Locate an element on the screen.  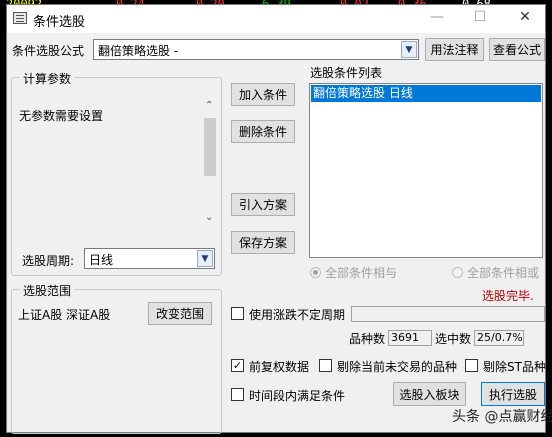
watermark: 头条 @点赢财经 is located at coordinates (502, 417).